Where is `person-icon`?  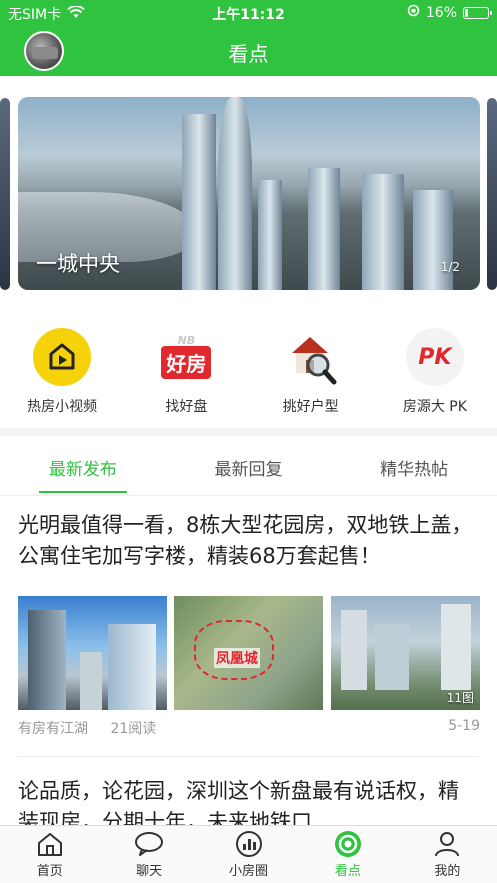
person-icon is located at coordinates (447, 844).